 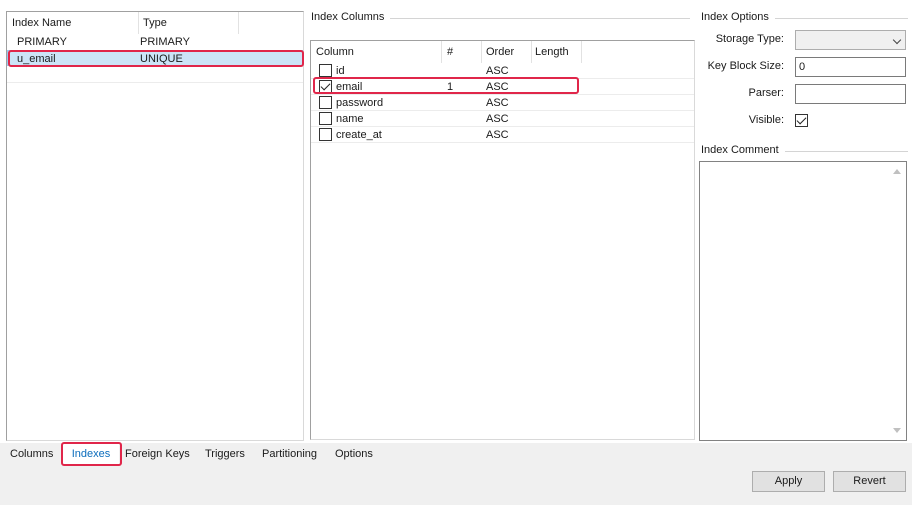 I want to click on header-number: #, so click(x=447, y=52).